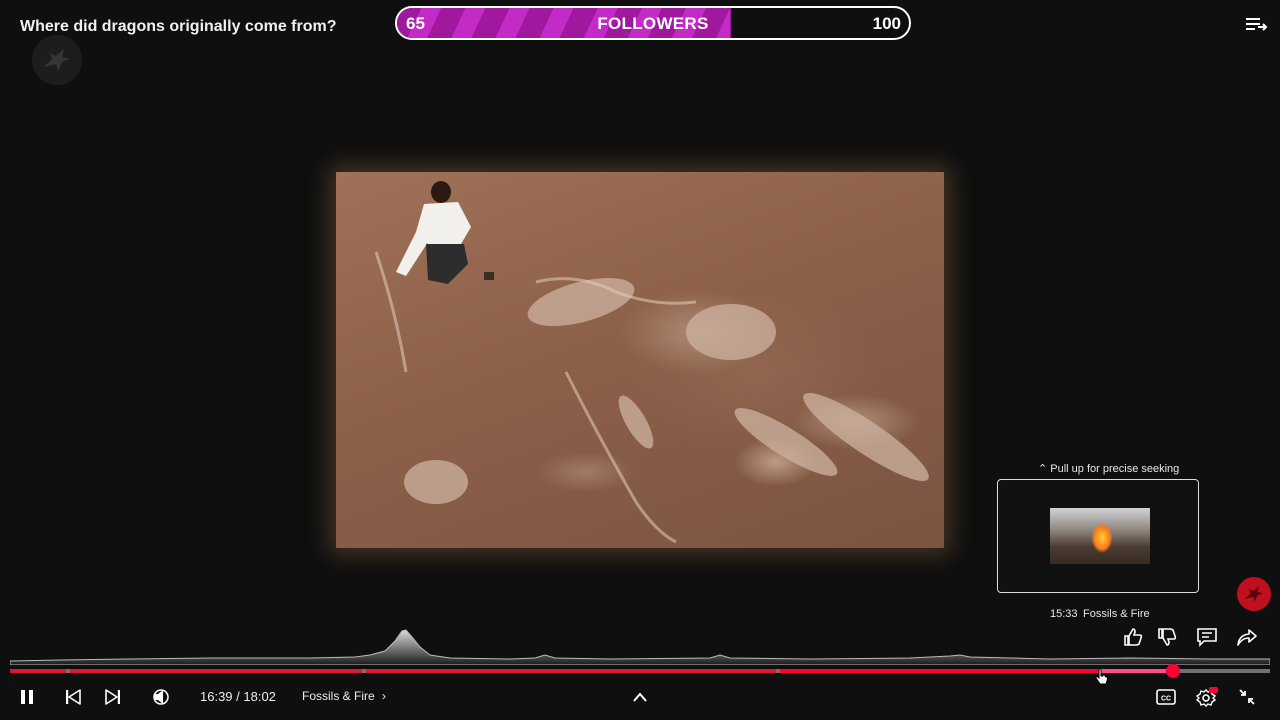  Describe the element at coordinates (445, 232) in the screenshot. I see `person-figure` at that location.